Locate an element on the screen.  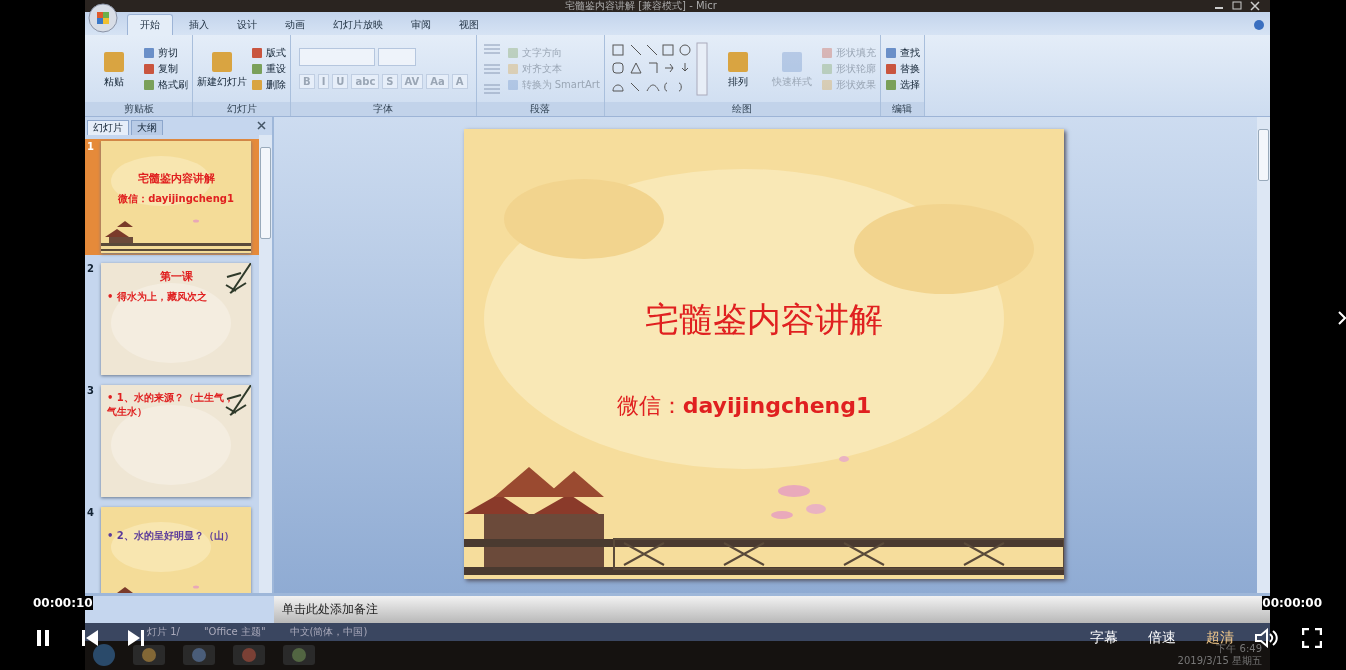
ribbon-button: 粘贴 is located at coordinates (114, 68).